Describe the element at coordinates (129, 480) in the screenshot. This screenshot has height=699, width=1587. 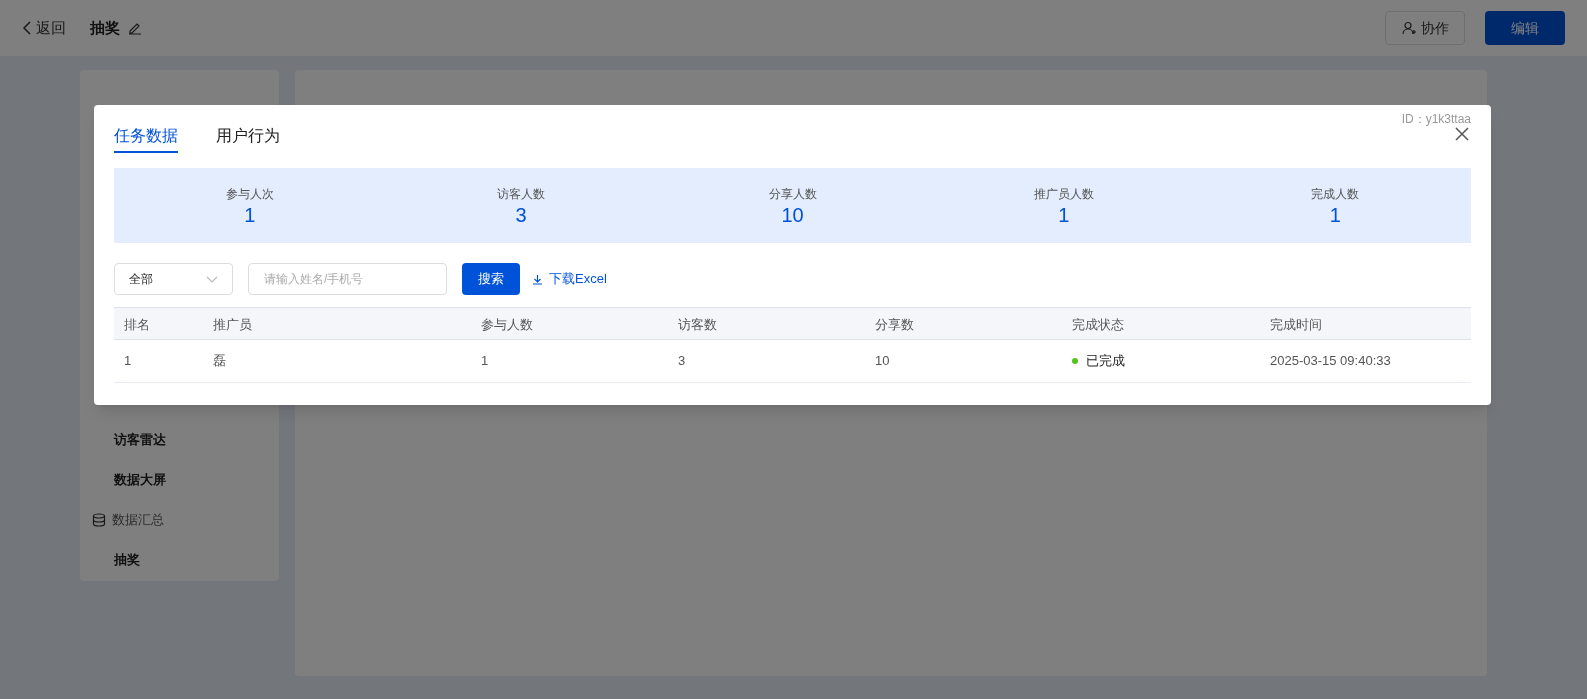
I see `sidebar-item: 数据大屏` at that location.